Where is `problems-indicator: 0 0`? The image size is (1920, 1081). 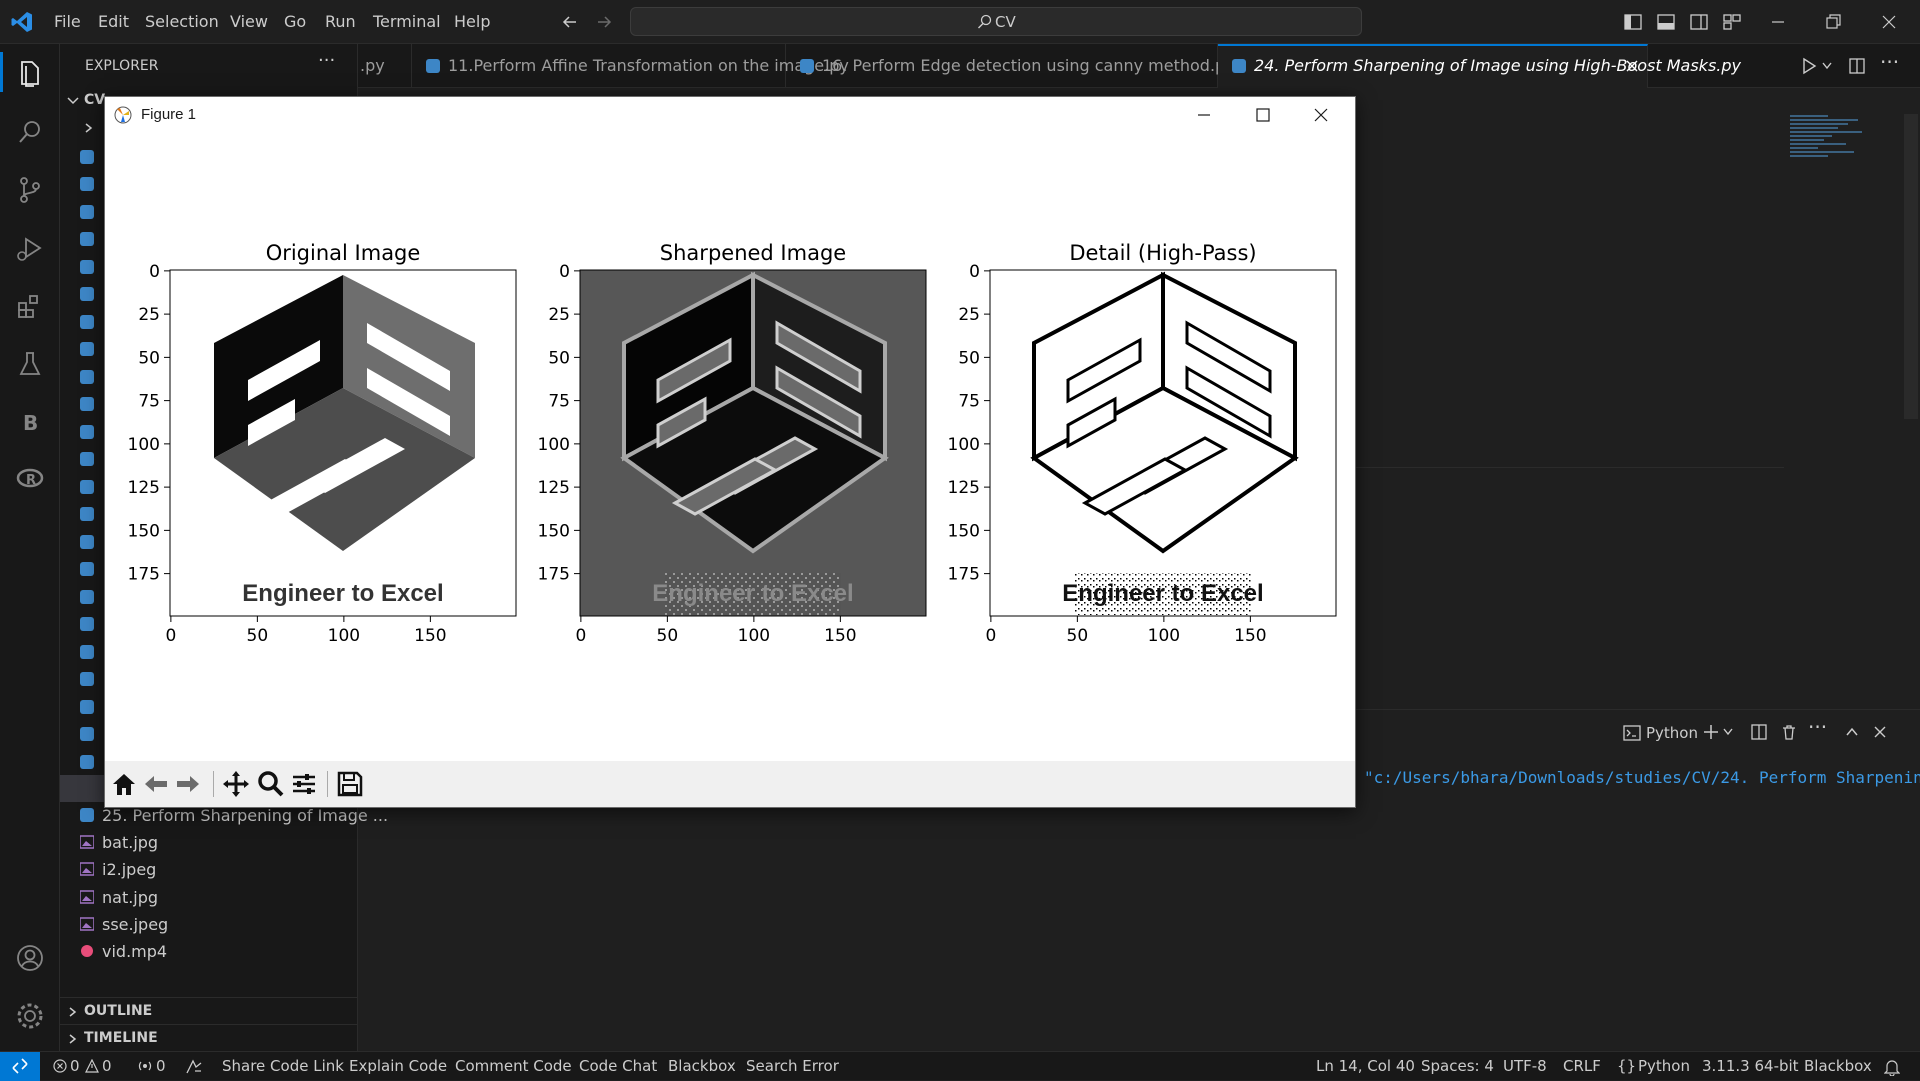
problems-indicator: 0 0 is located at coordinates (86, 1066).